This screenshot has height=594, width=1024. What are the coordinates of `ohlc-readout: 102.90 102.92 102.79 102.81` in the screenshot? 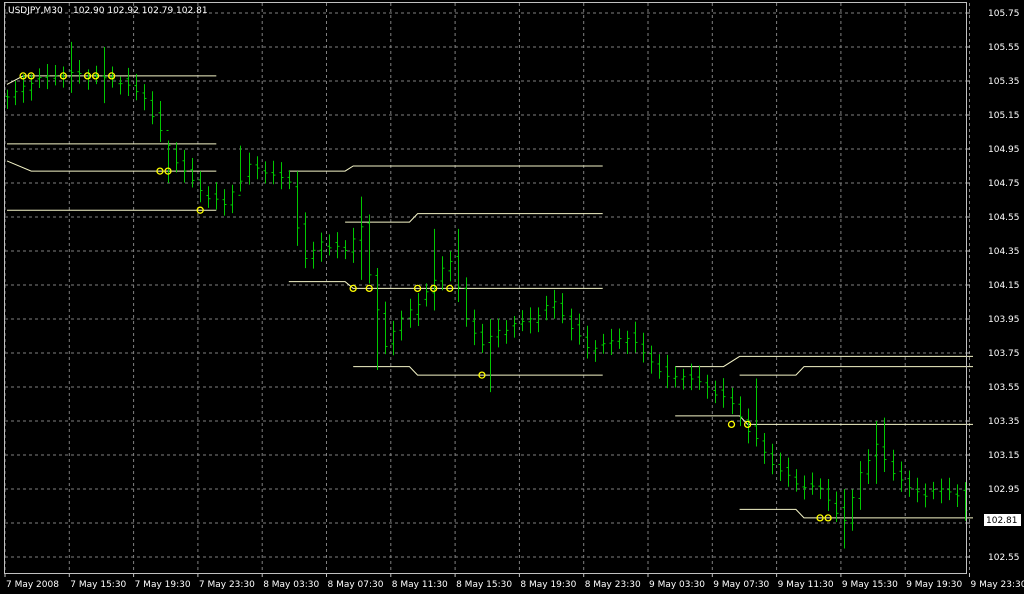 It's located at (140, 11).